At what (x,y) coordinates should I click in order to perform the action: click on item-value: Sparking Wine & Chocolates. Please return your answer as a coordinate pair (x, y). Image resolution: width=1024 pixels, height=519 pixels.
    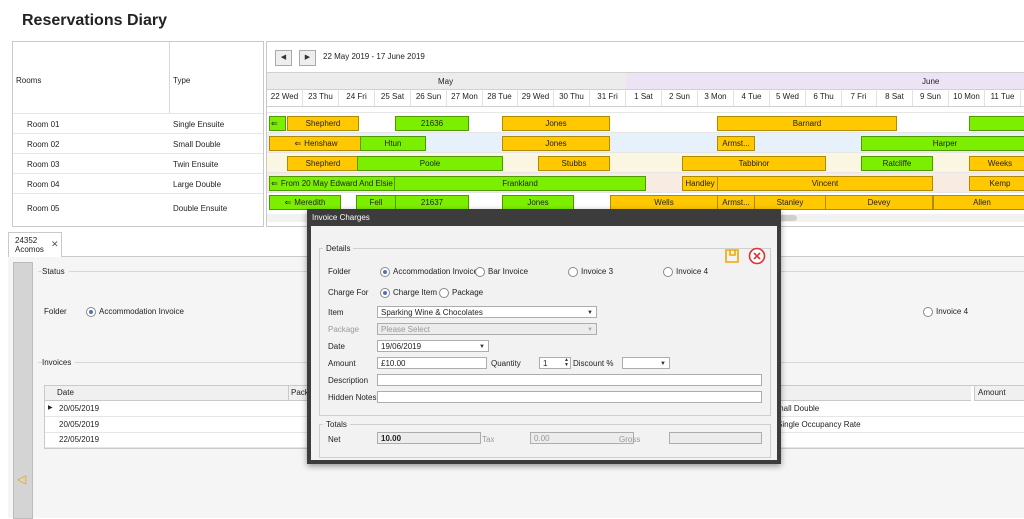
    Looking at the image, I should click on (432, 312).